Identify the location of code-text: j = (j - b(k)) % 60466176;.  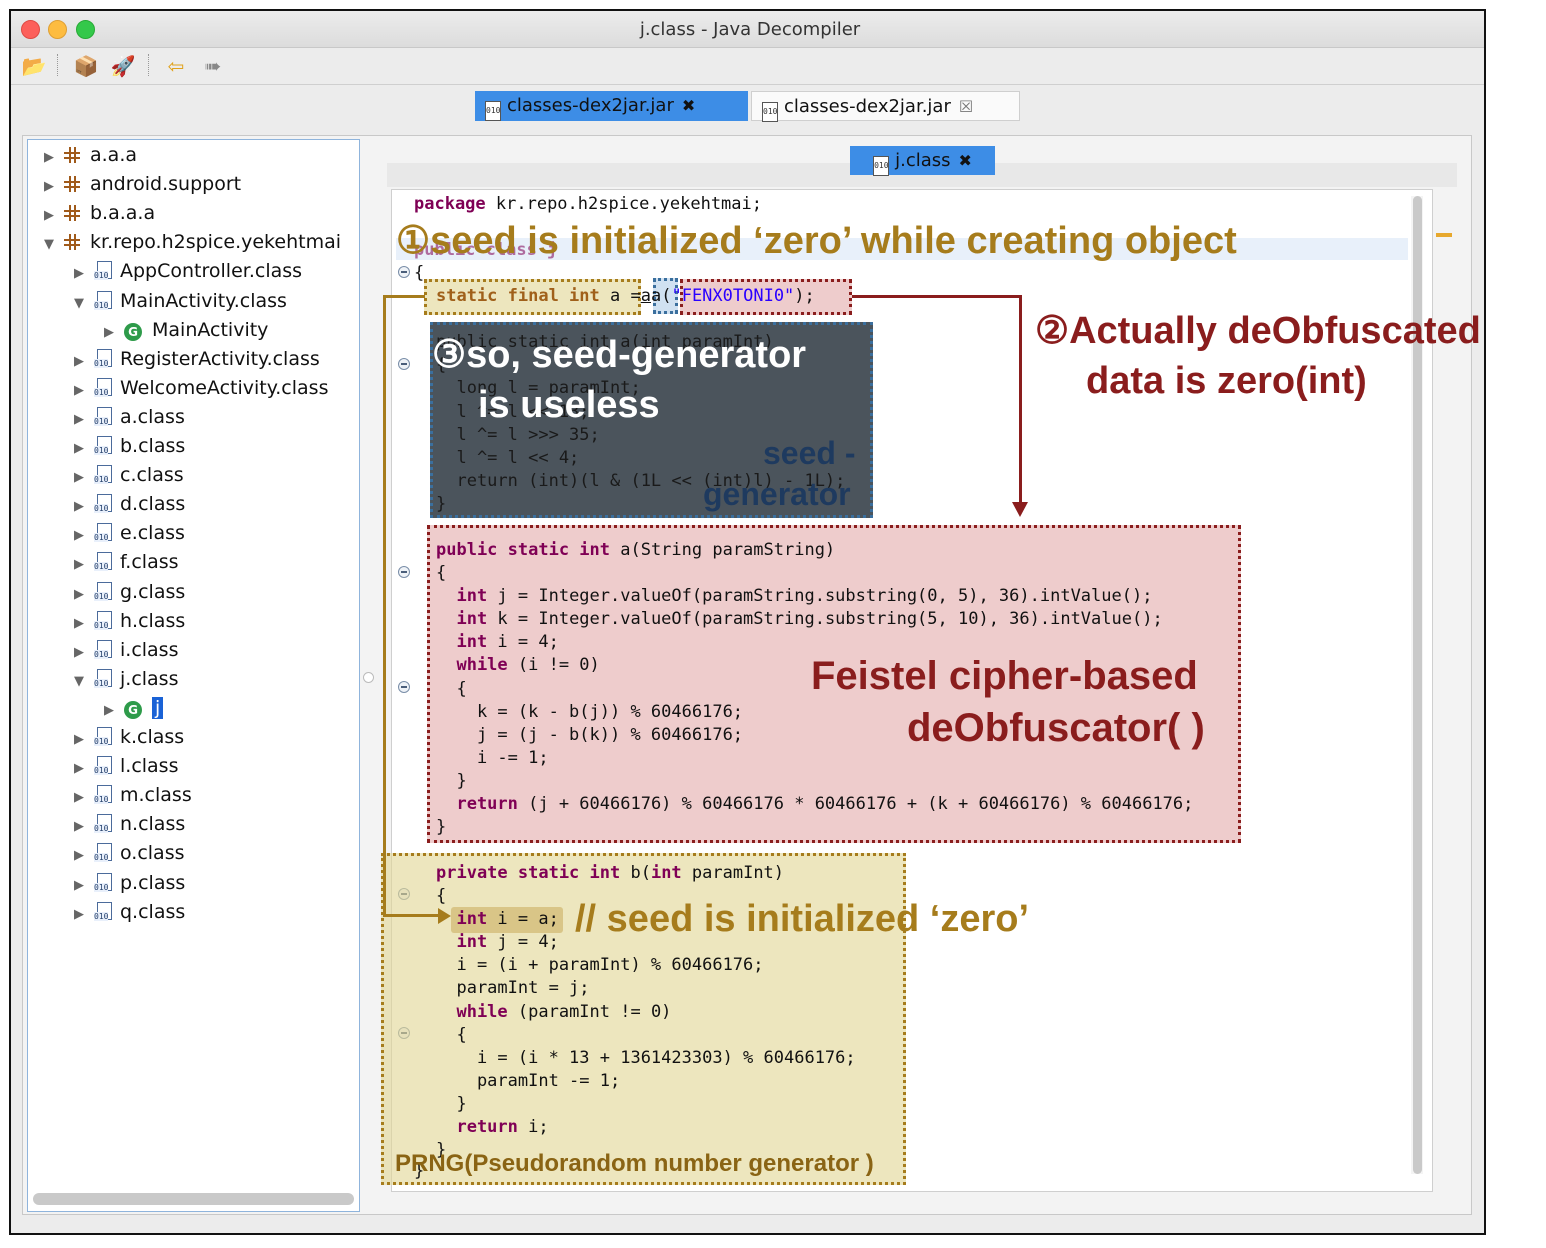
(590, 734).